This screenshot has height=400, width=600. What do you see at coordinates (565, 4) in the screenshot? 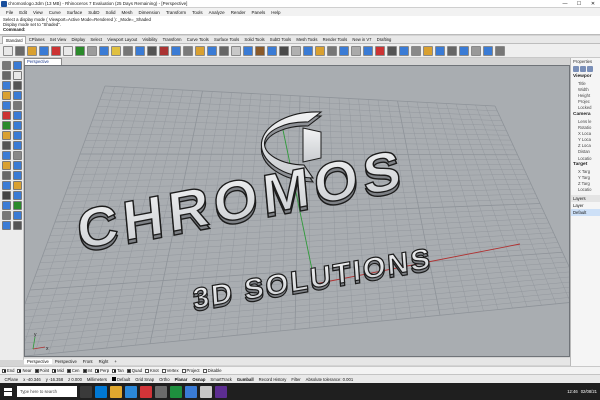
I see `minimize-button: —` at bounding box center [565, 4].